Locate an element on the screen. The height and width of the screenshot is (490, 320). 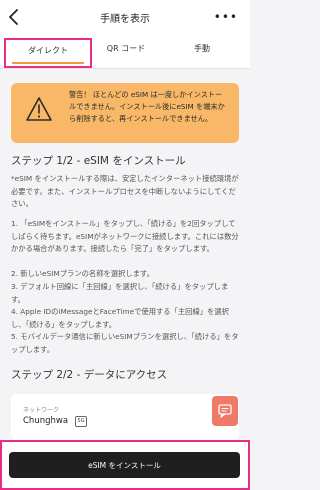
warning-icon is located at coordinates (39, 109).